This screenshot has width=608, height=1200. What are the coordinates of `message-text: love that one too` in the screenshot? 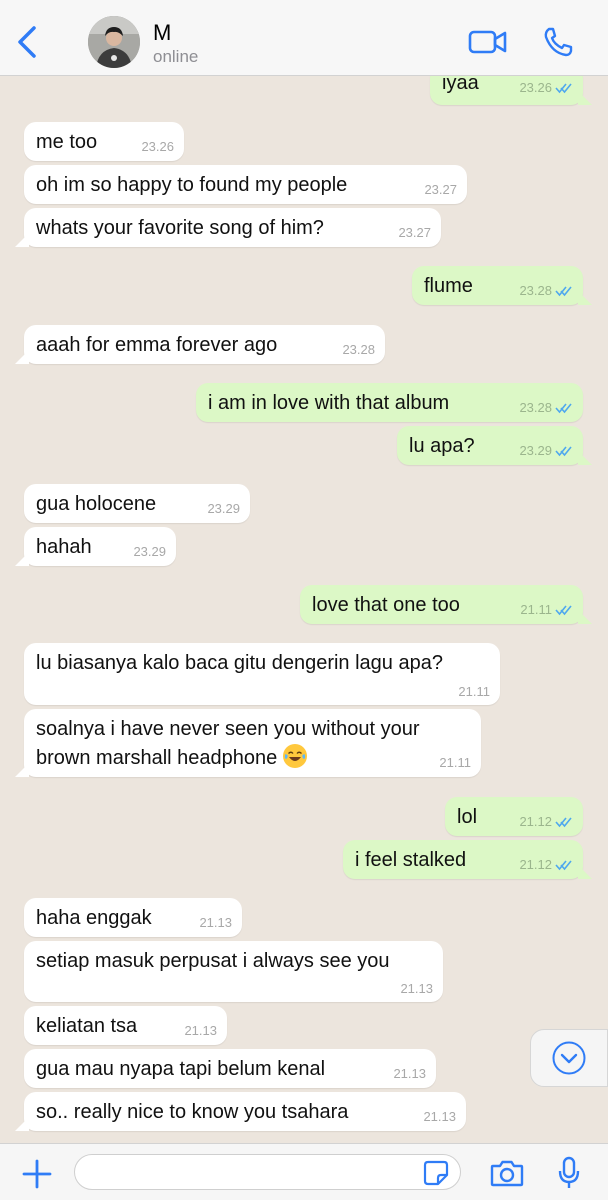 It's located at (386, 605).